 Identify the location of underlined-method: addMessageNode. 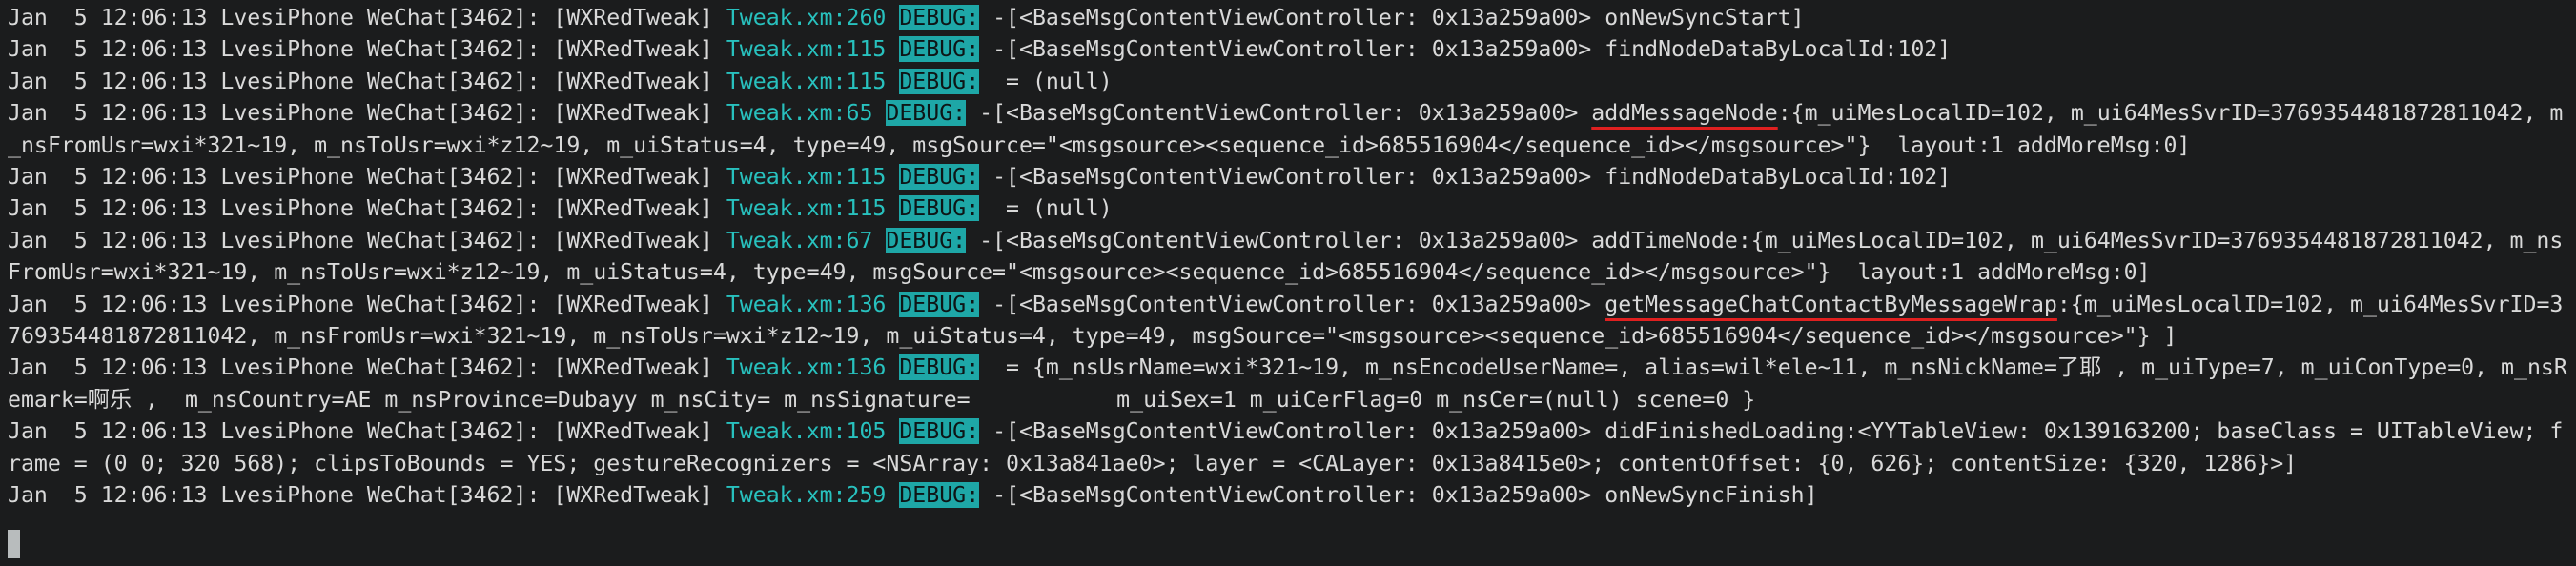
(1685, 113).